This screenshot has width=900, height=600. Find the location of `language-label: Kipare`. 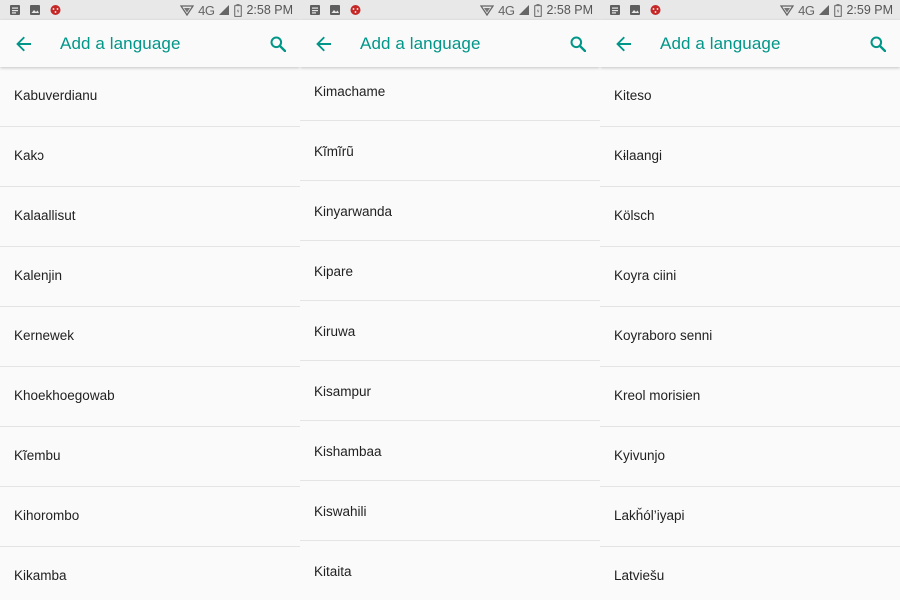

language-label: Kipare is located at coordinates (334, 271).